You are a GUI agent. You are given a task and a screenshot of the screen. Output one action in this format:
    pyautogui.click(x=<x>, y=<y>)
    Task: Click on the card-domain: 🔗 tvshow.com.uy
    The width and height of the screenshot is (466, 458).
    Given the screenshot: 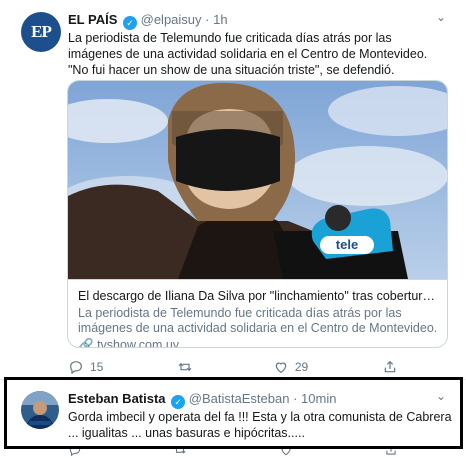 What is the action you would take?
    pyautogui.click(x=258, y=343)
    